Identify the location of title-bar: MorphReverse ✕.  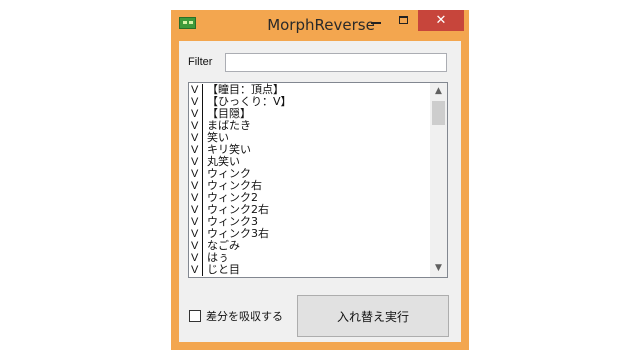
(320, 25).